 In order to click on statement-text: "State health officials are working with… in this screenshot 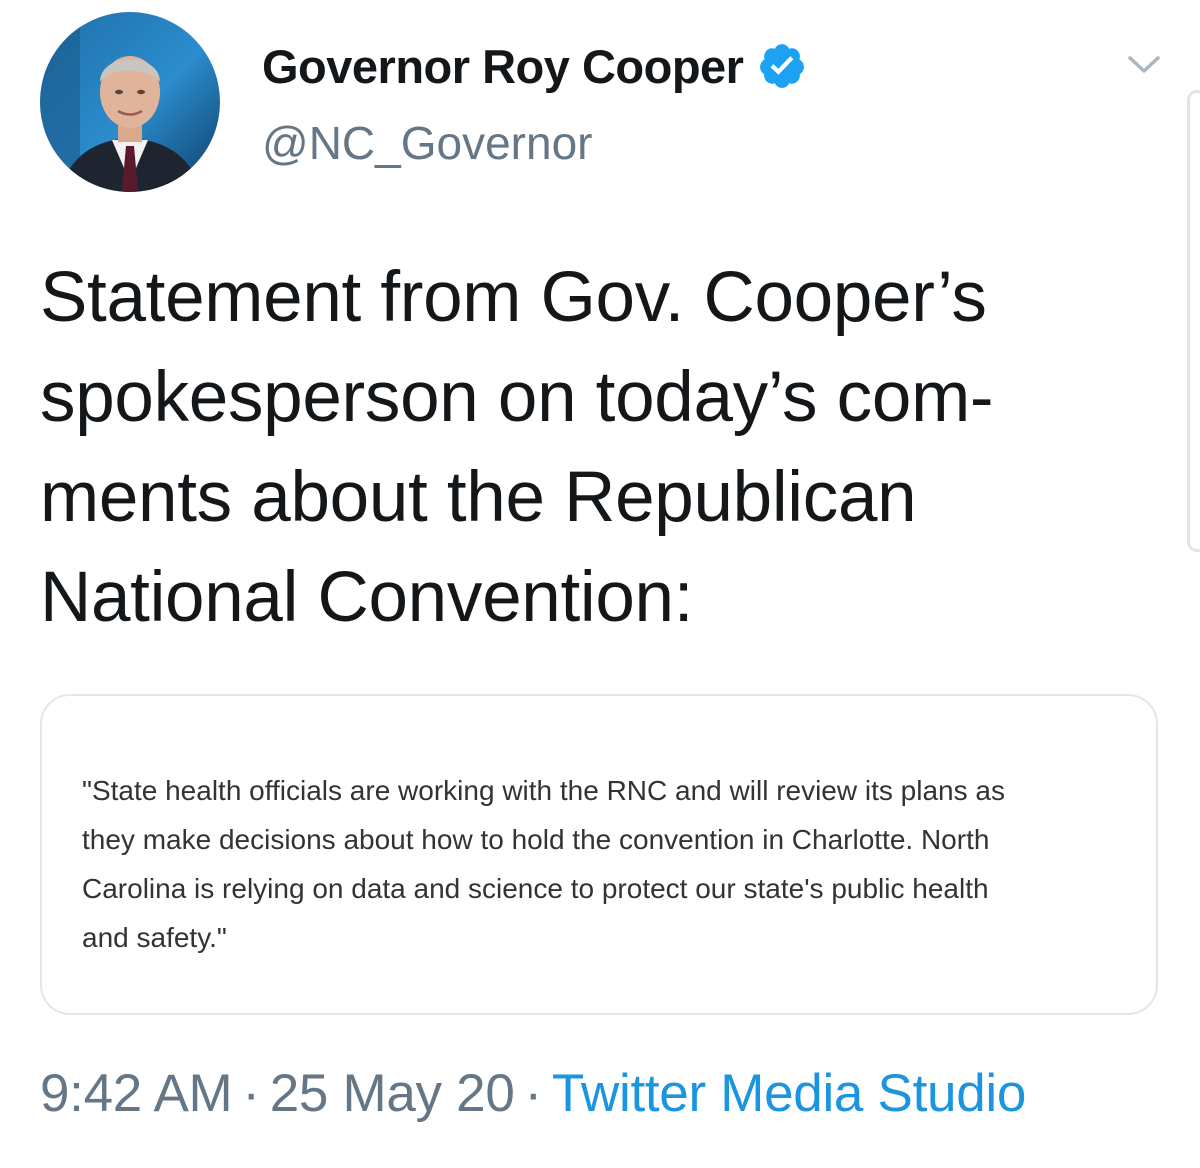, I will do `click(612, 864)`.